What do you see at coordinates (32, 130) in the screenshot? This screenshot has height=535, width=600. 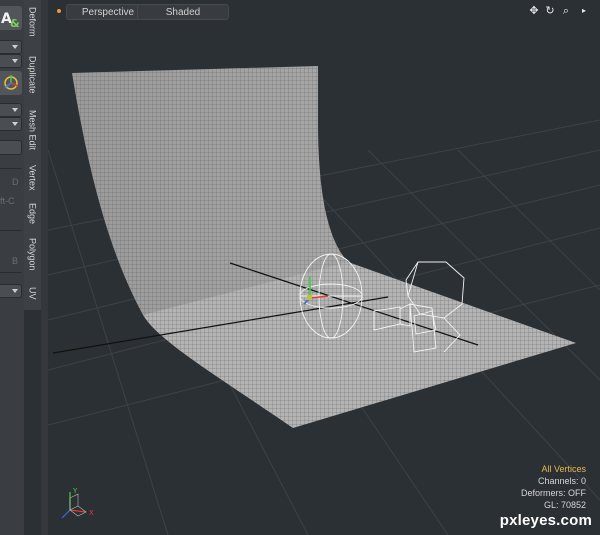 I see `tab-mesh-edit: Mesh Edit` at bounding box center [32, 130].